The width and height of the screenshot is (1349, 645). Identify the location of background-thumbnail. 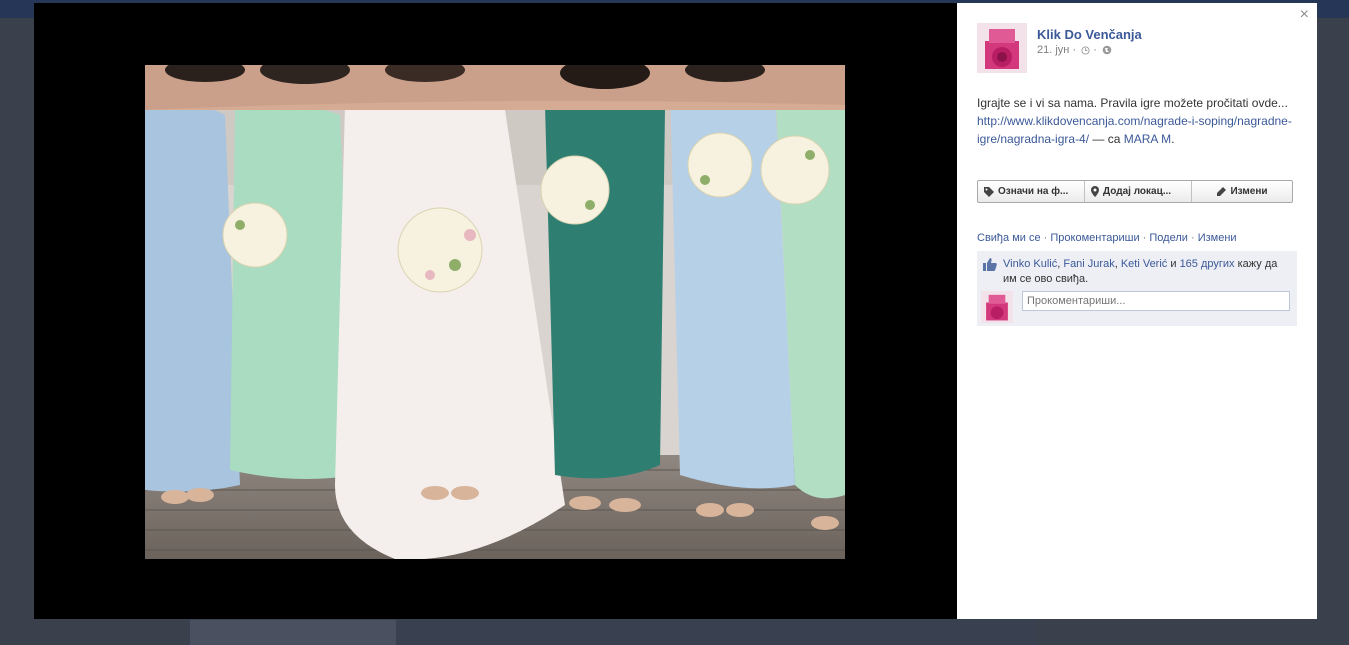
(293, 632).